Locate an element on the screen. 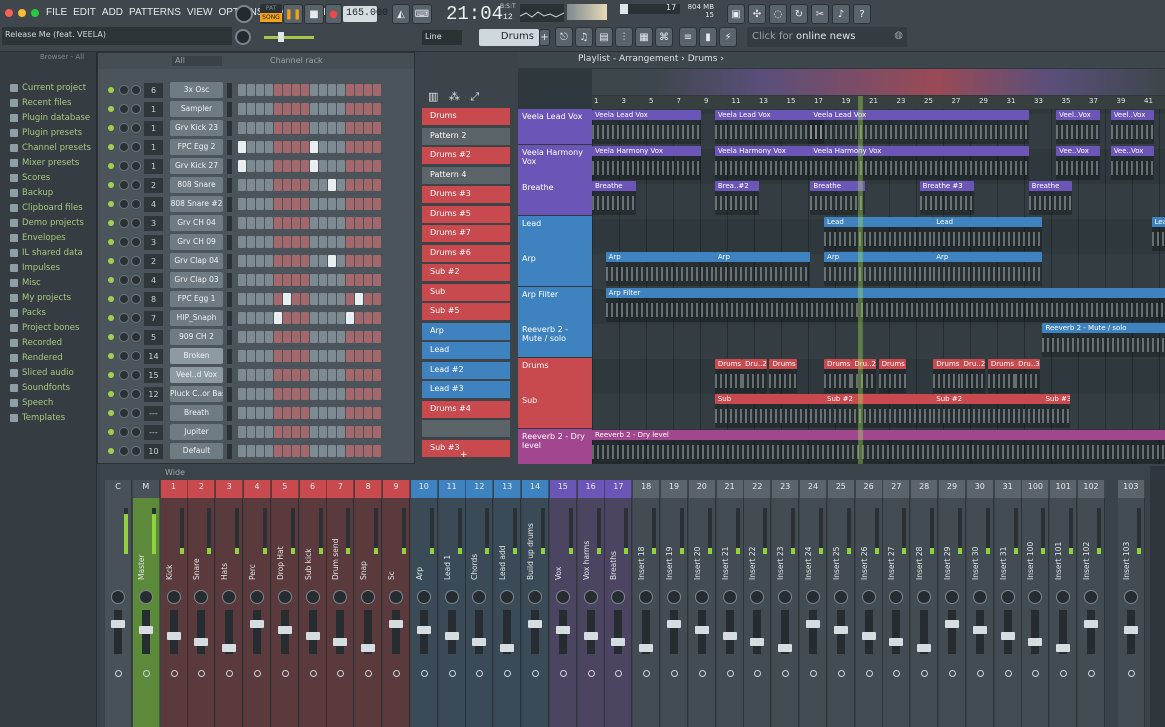  step-sequencer is located at coordinates (309, 204).